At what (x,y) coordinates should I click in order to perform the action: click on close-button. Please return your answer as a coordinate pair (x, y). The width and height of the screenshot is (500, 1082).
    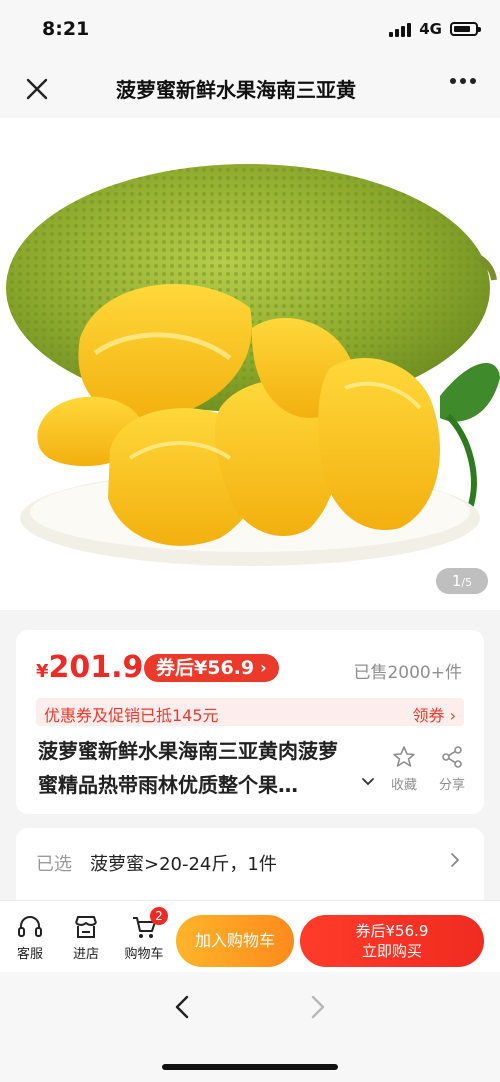
    Looking at the image, I should click on (37, 89).